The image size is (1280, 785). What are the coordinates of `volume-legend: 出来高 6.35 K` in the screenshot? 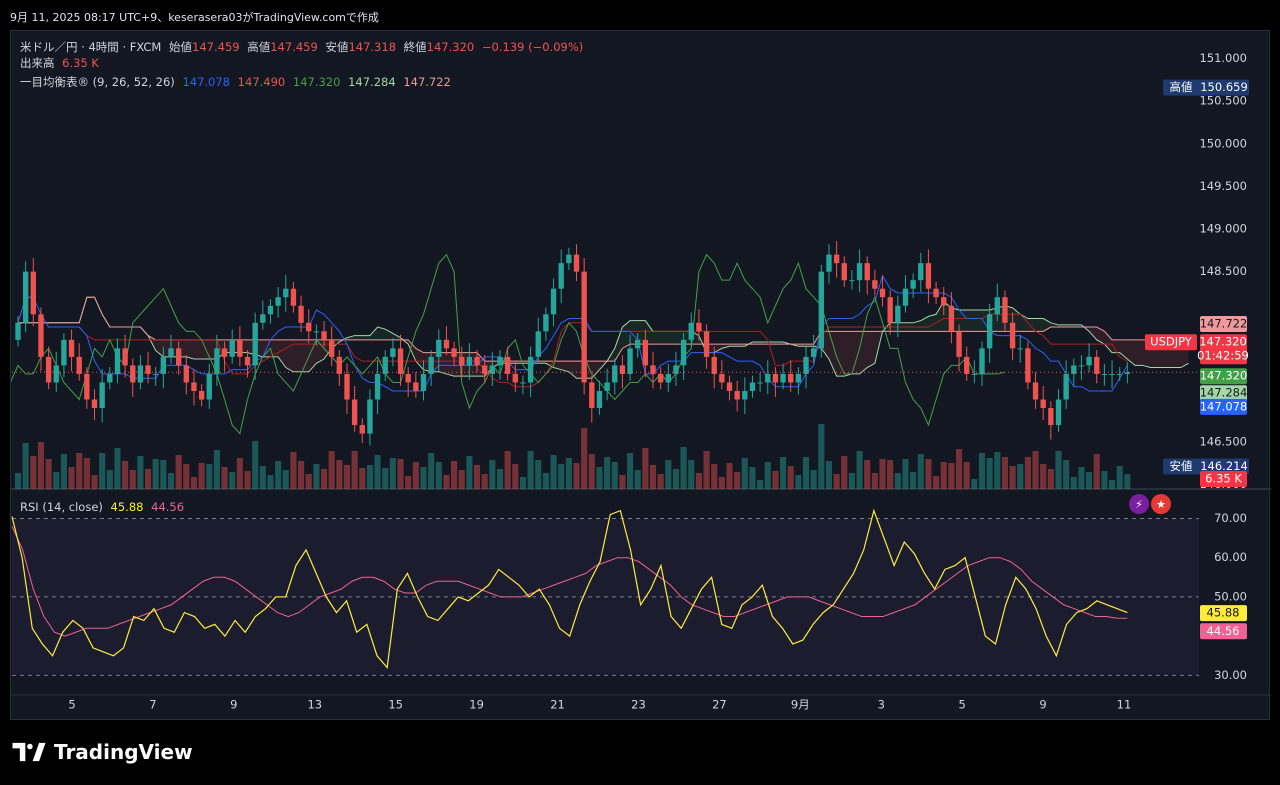 It's located at (61, 63).